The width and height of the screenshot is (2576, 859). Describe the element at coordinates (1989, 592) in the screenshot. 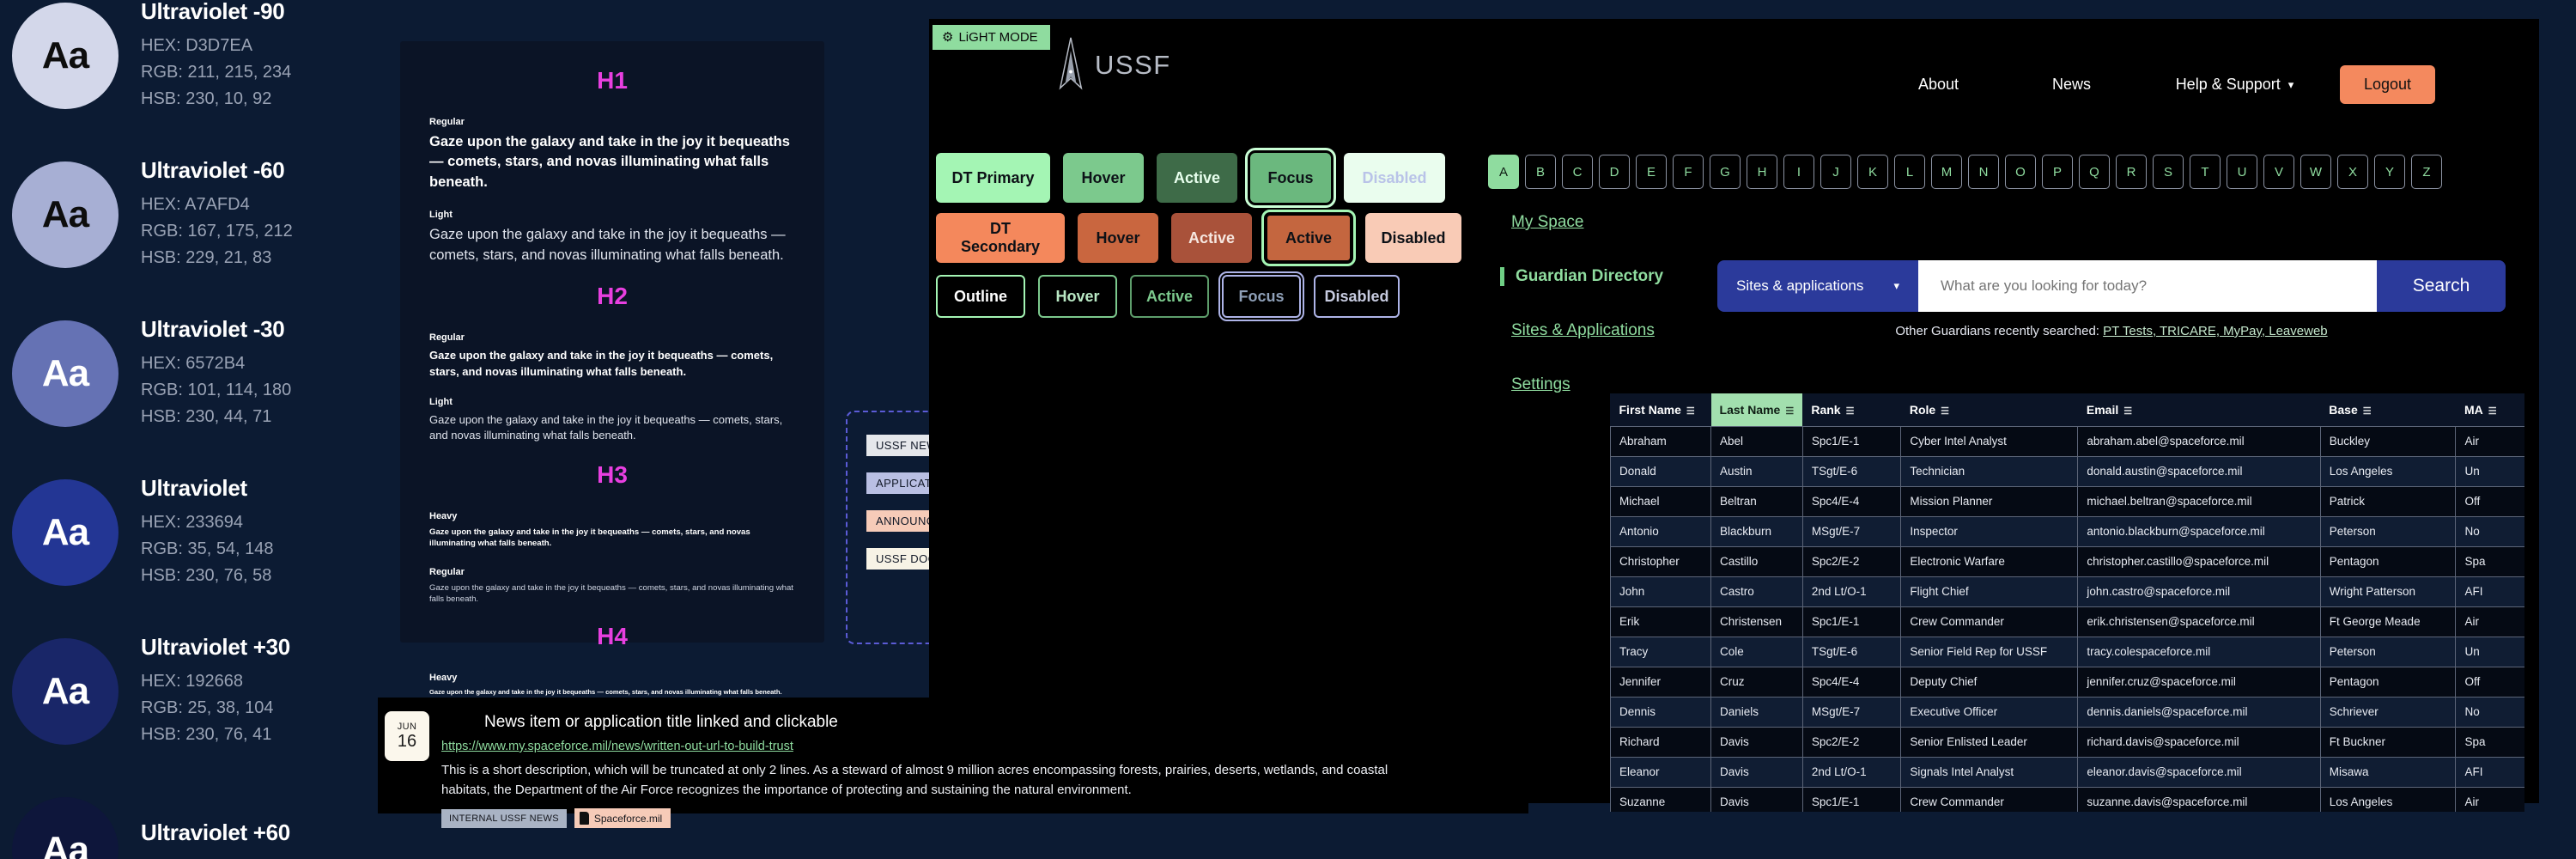

I see `table-cell: Flight Chief` at that location.